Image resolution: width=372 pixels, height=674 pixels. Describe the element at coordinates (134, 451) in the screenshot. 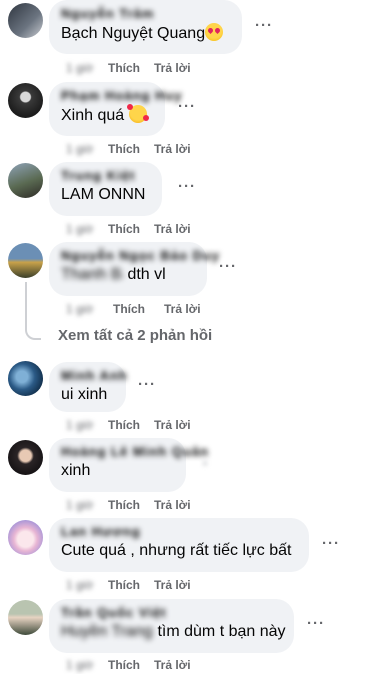

I see `commenter-name: Hoàng Lê Minh Quân` at that location.